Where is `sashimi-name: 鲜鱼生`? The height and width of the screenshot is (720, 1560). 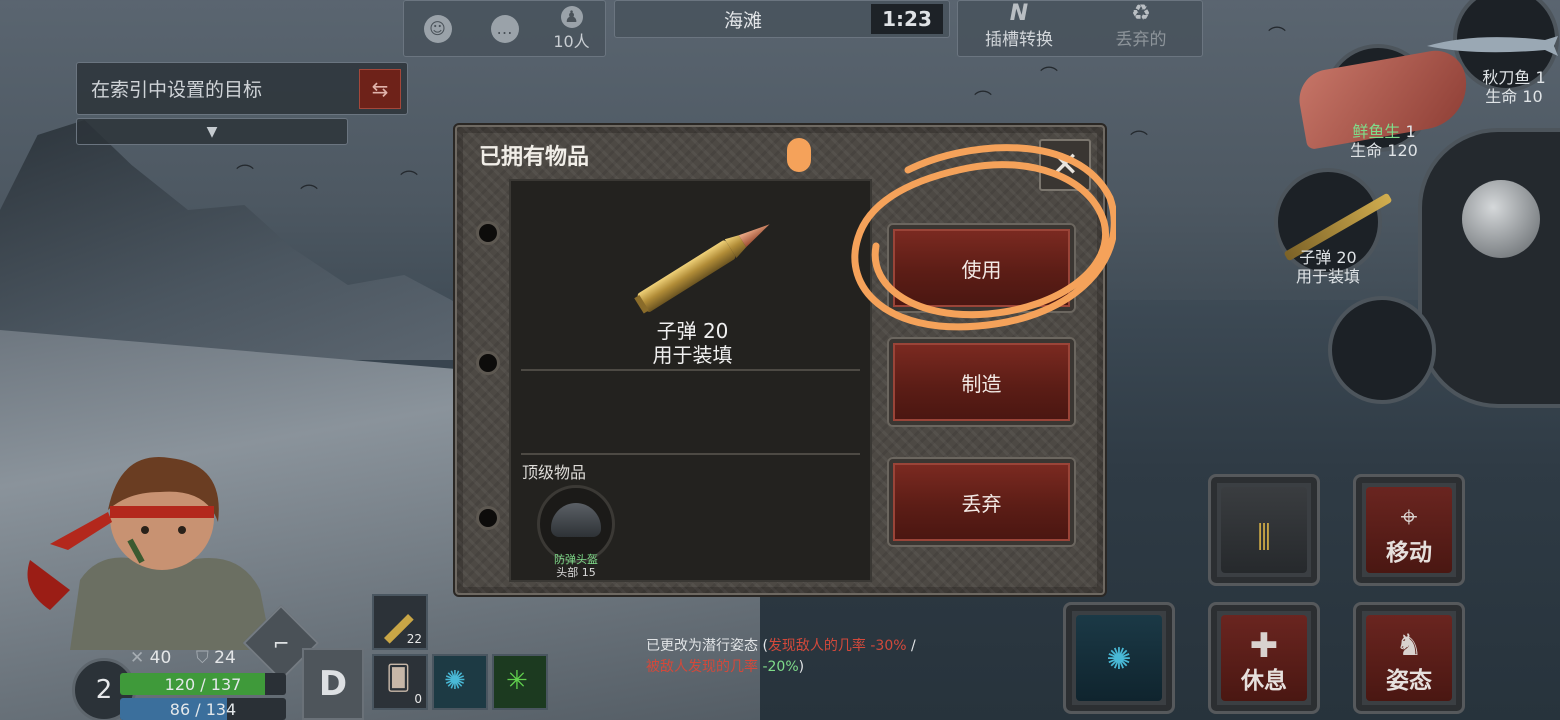 sashimi-name: 鲜鱼生 is located at coordinates (1376, 131).